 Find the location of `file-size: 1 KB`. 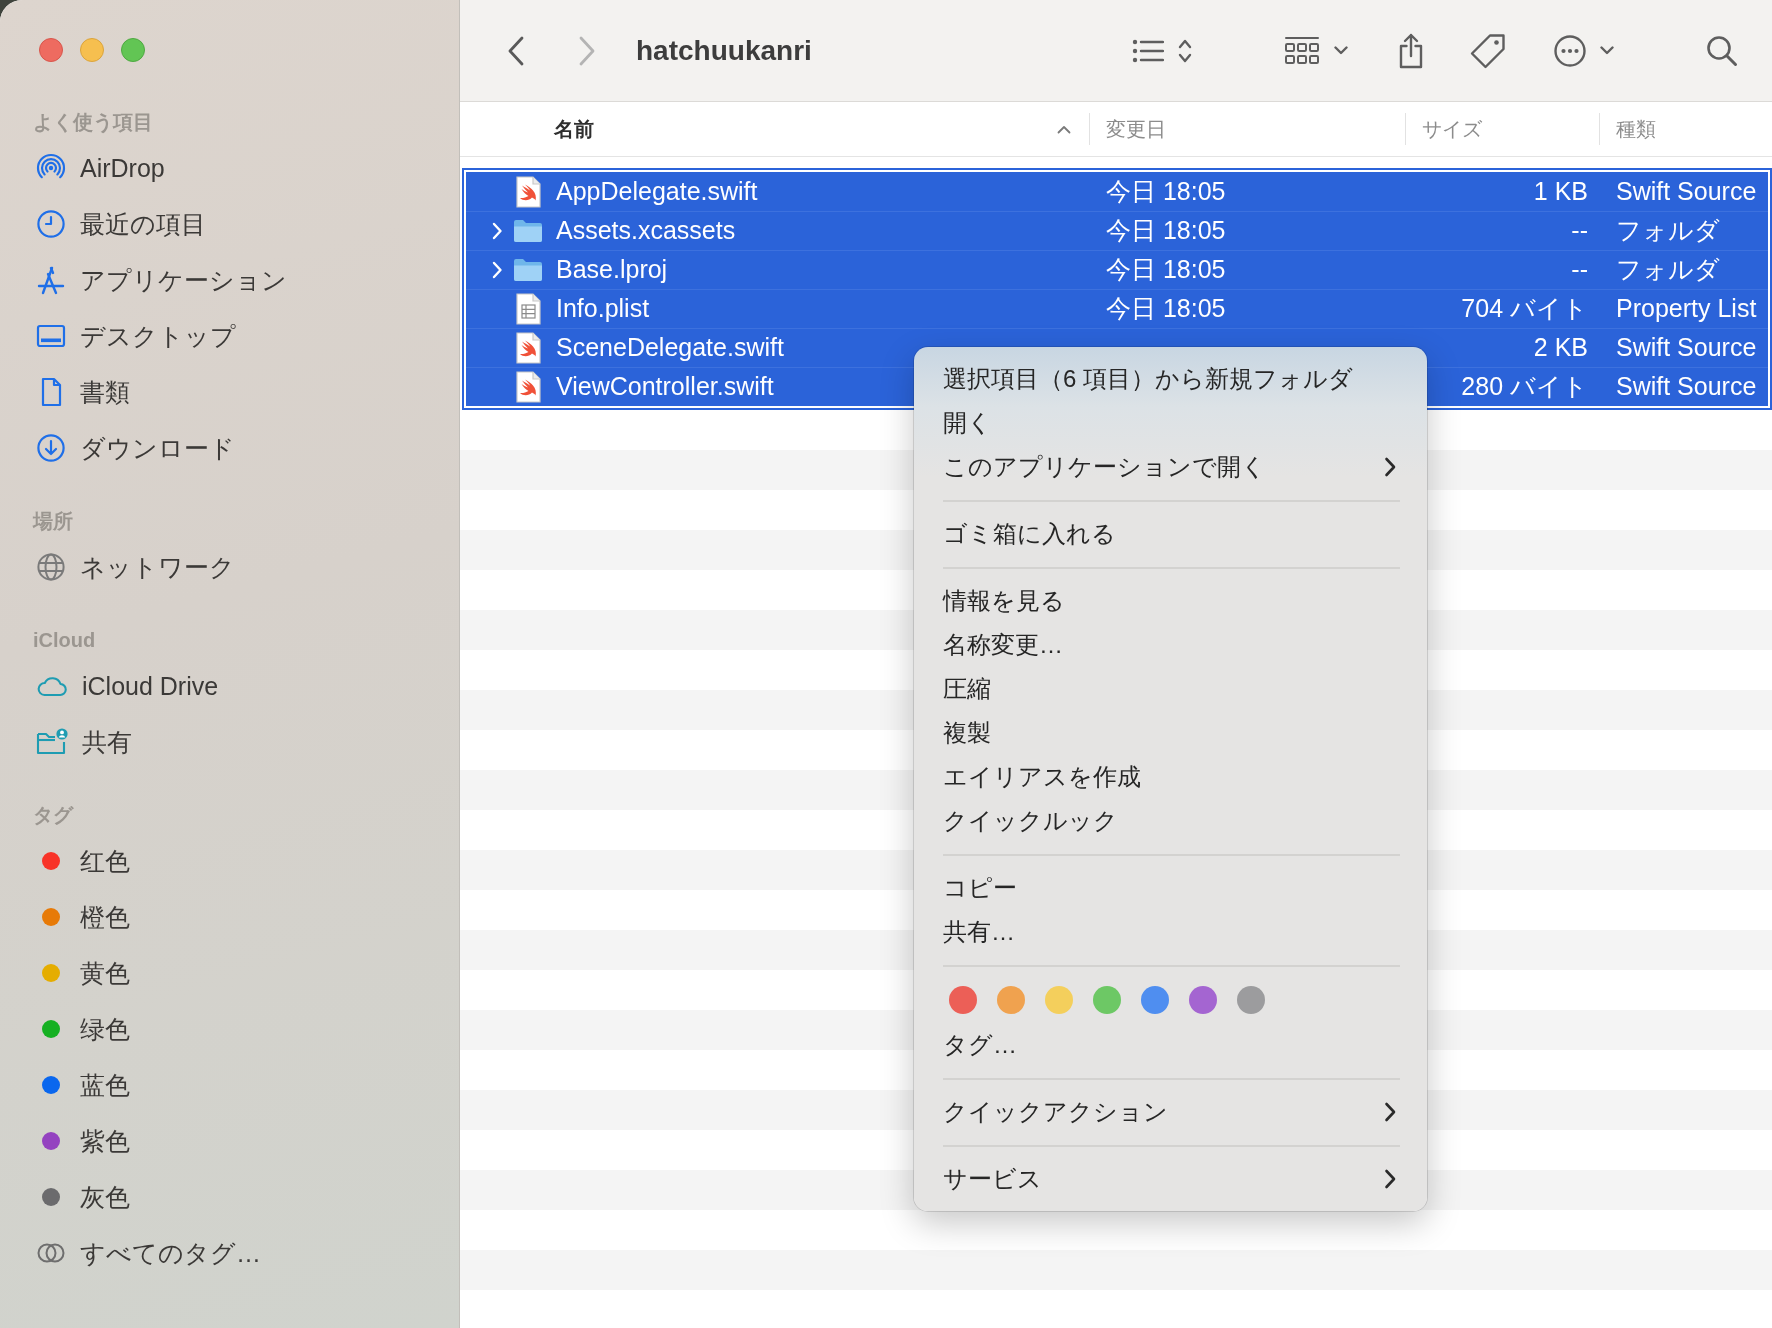

file-size: 1 KB is located at coordinates (1560, 191).